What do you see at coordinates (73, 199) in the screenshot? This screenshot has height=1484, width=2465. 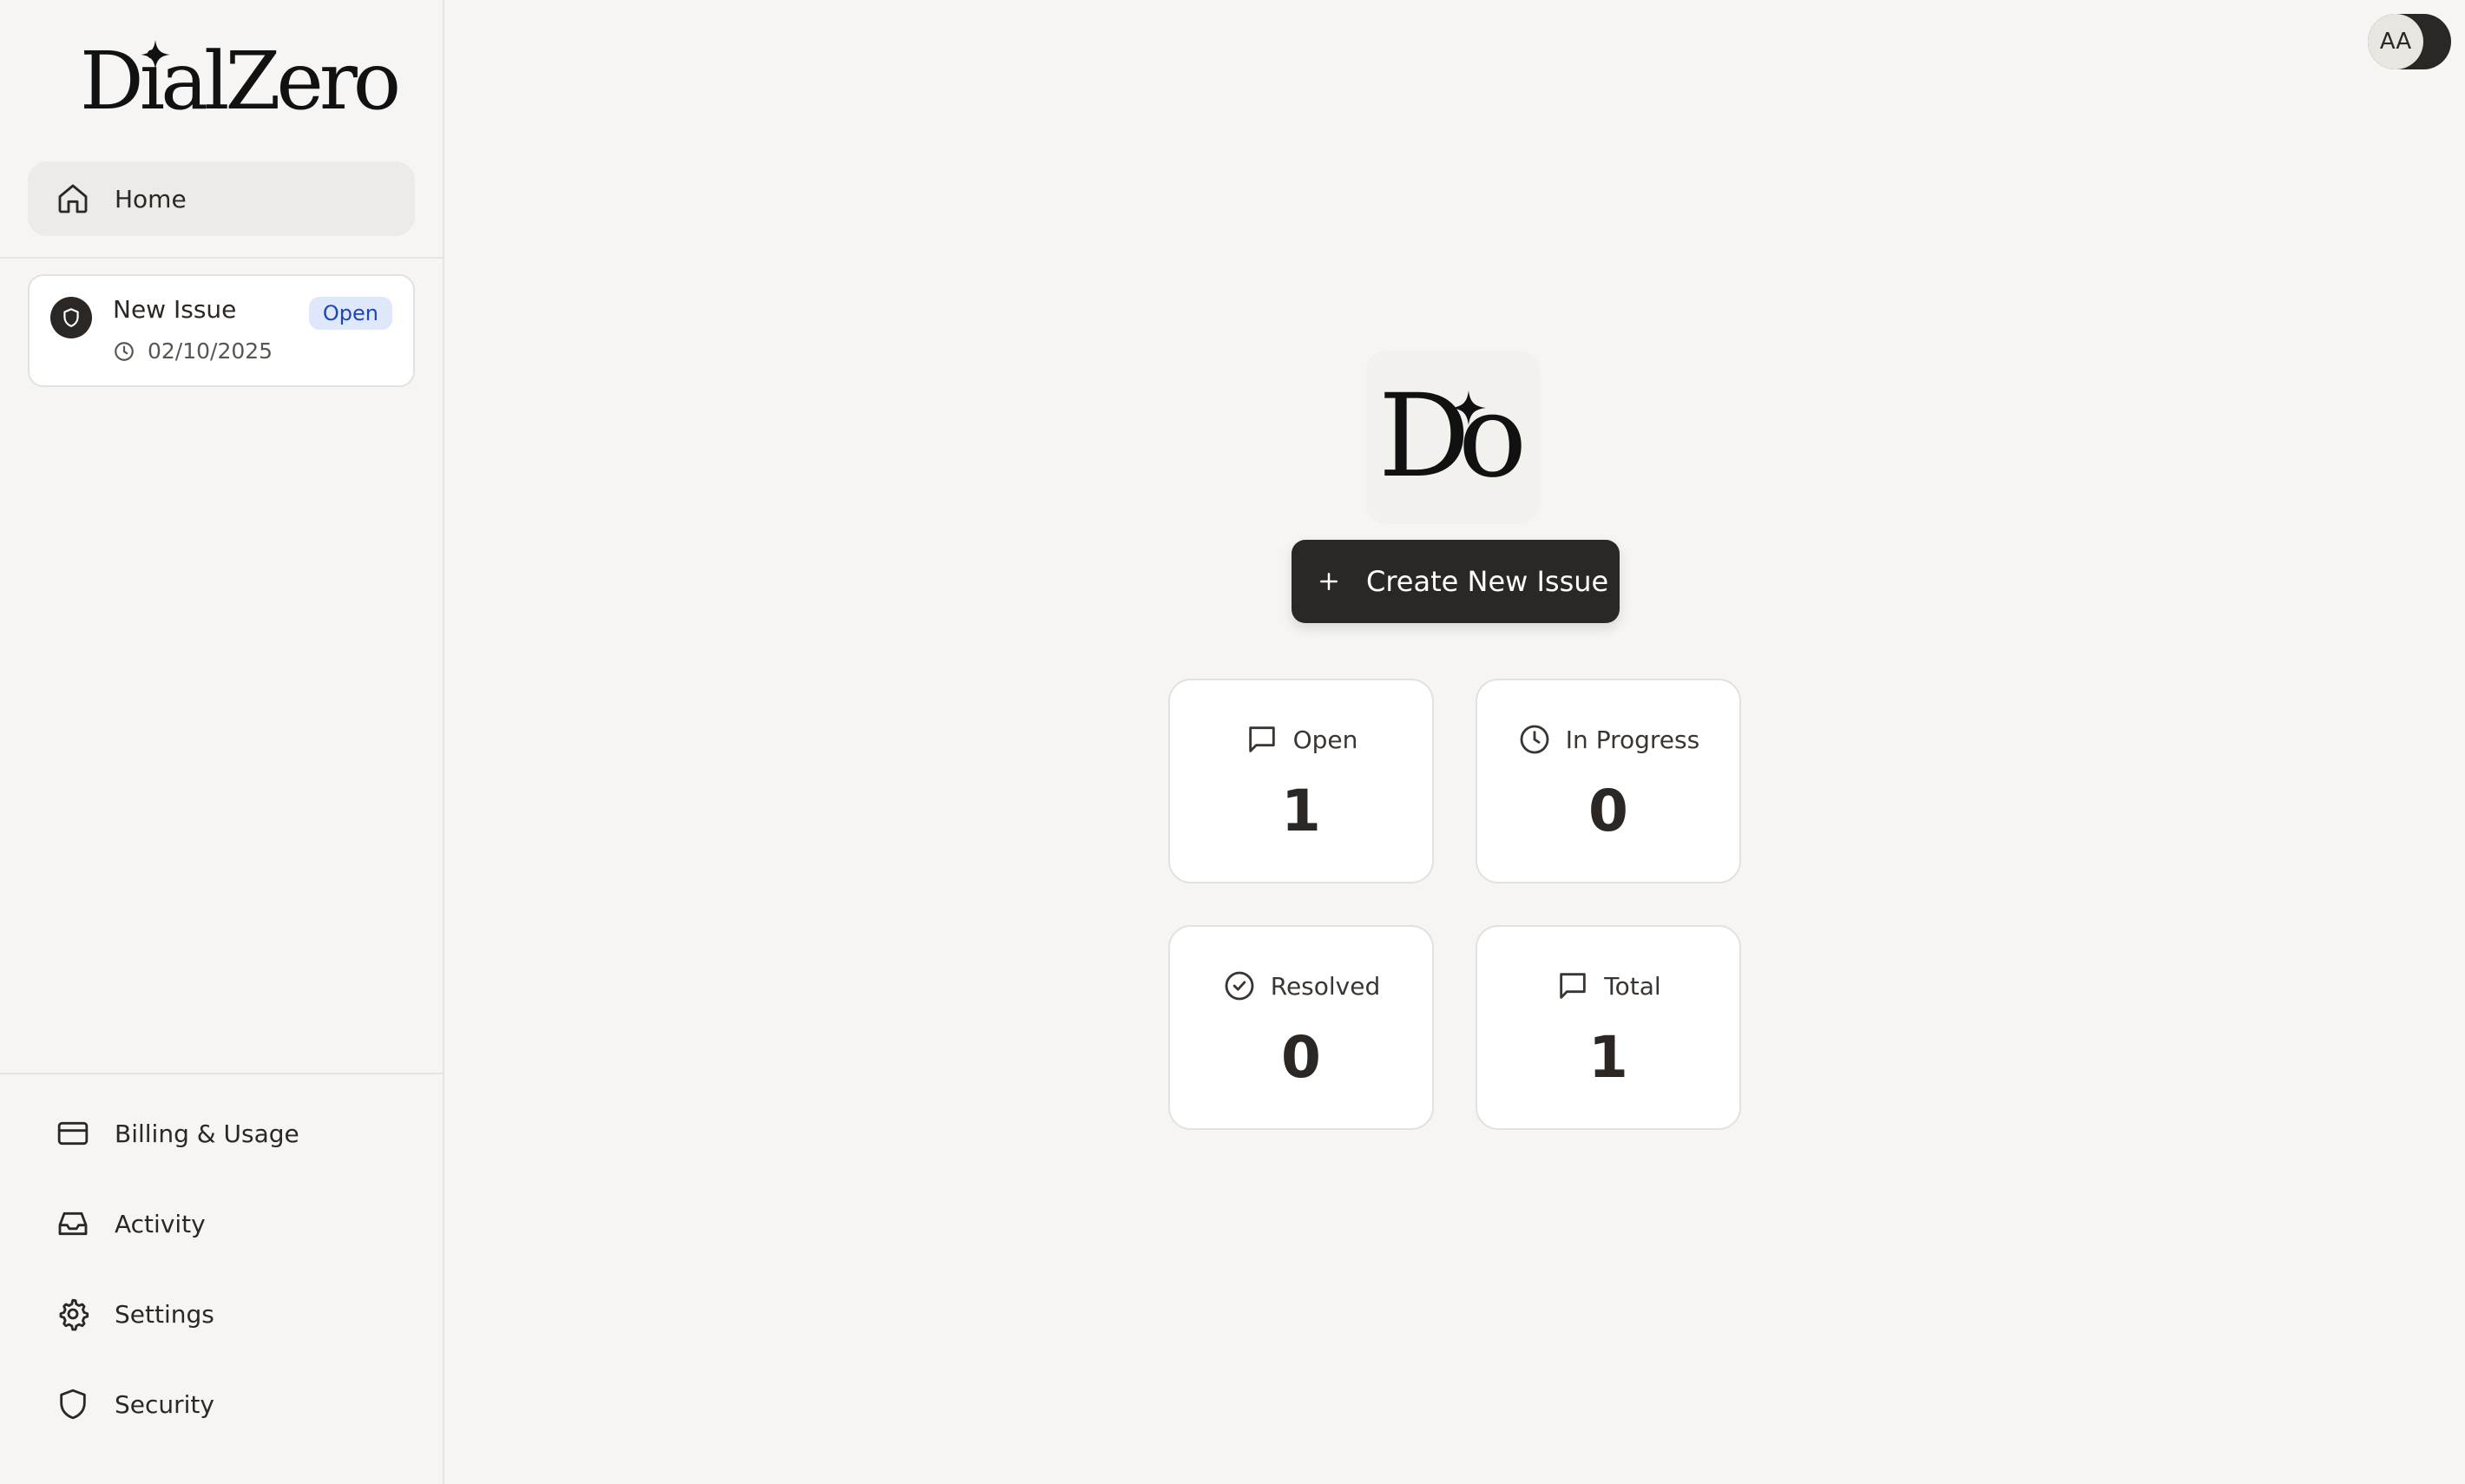 I see `home-icon` at bounding box center [73, 199].